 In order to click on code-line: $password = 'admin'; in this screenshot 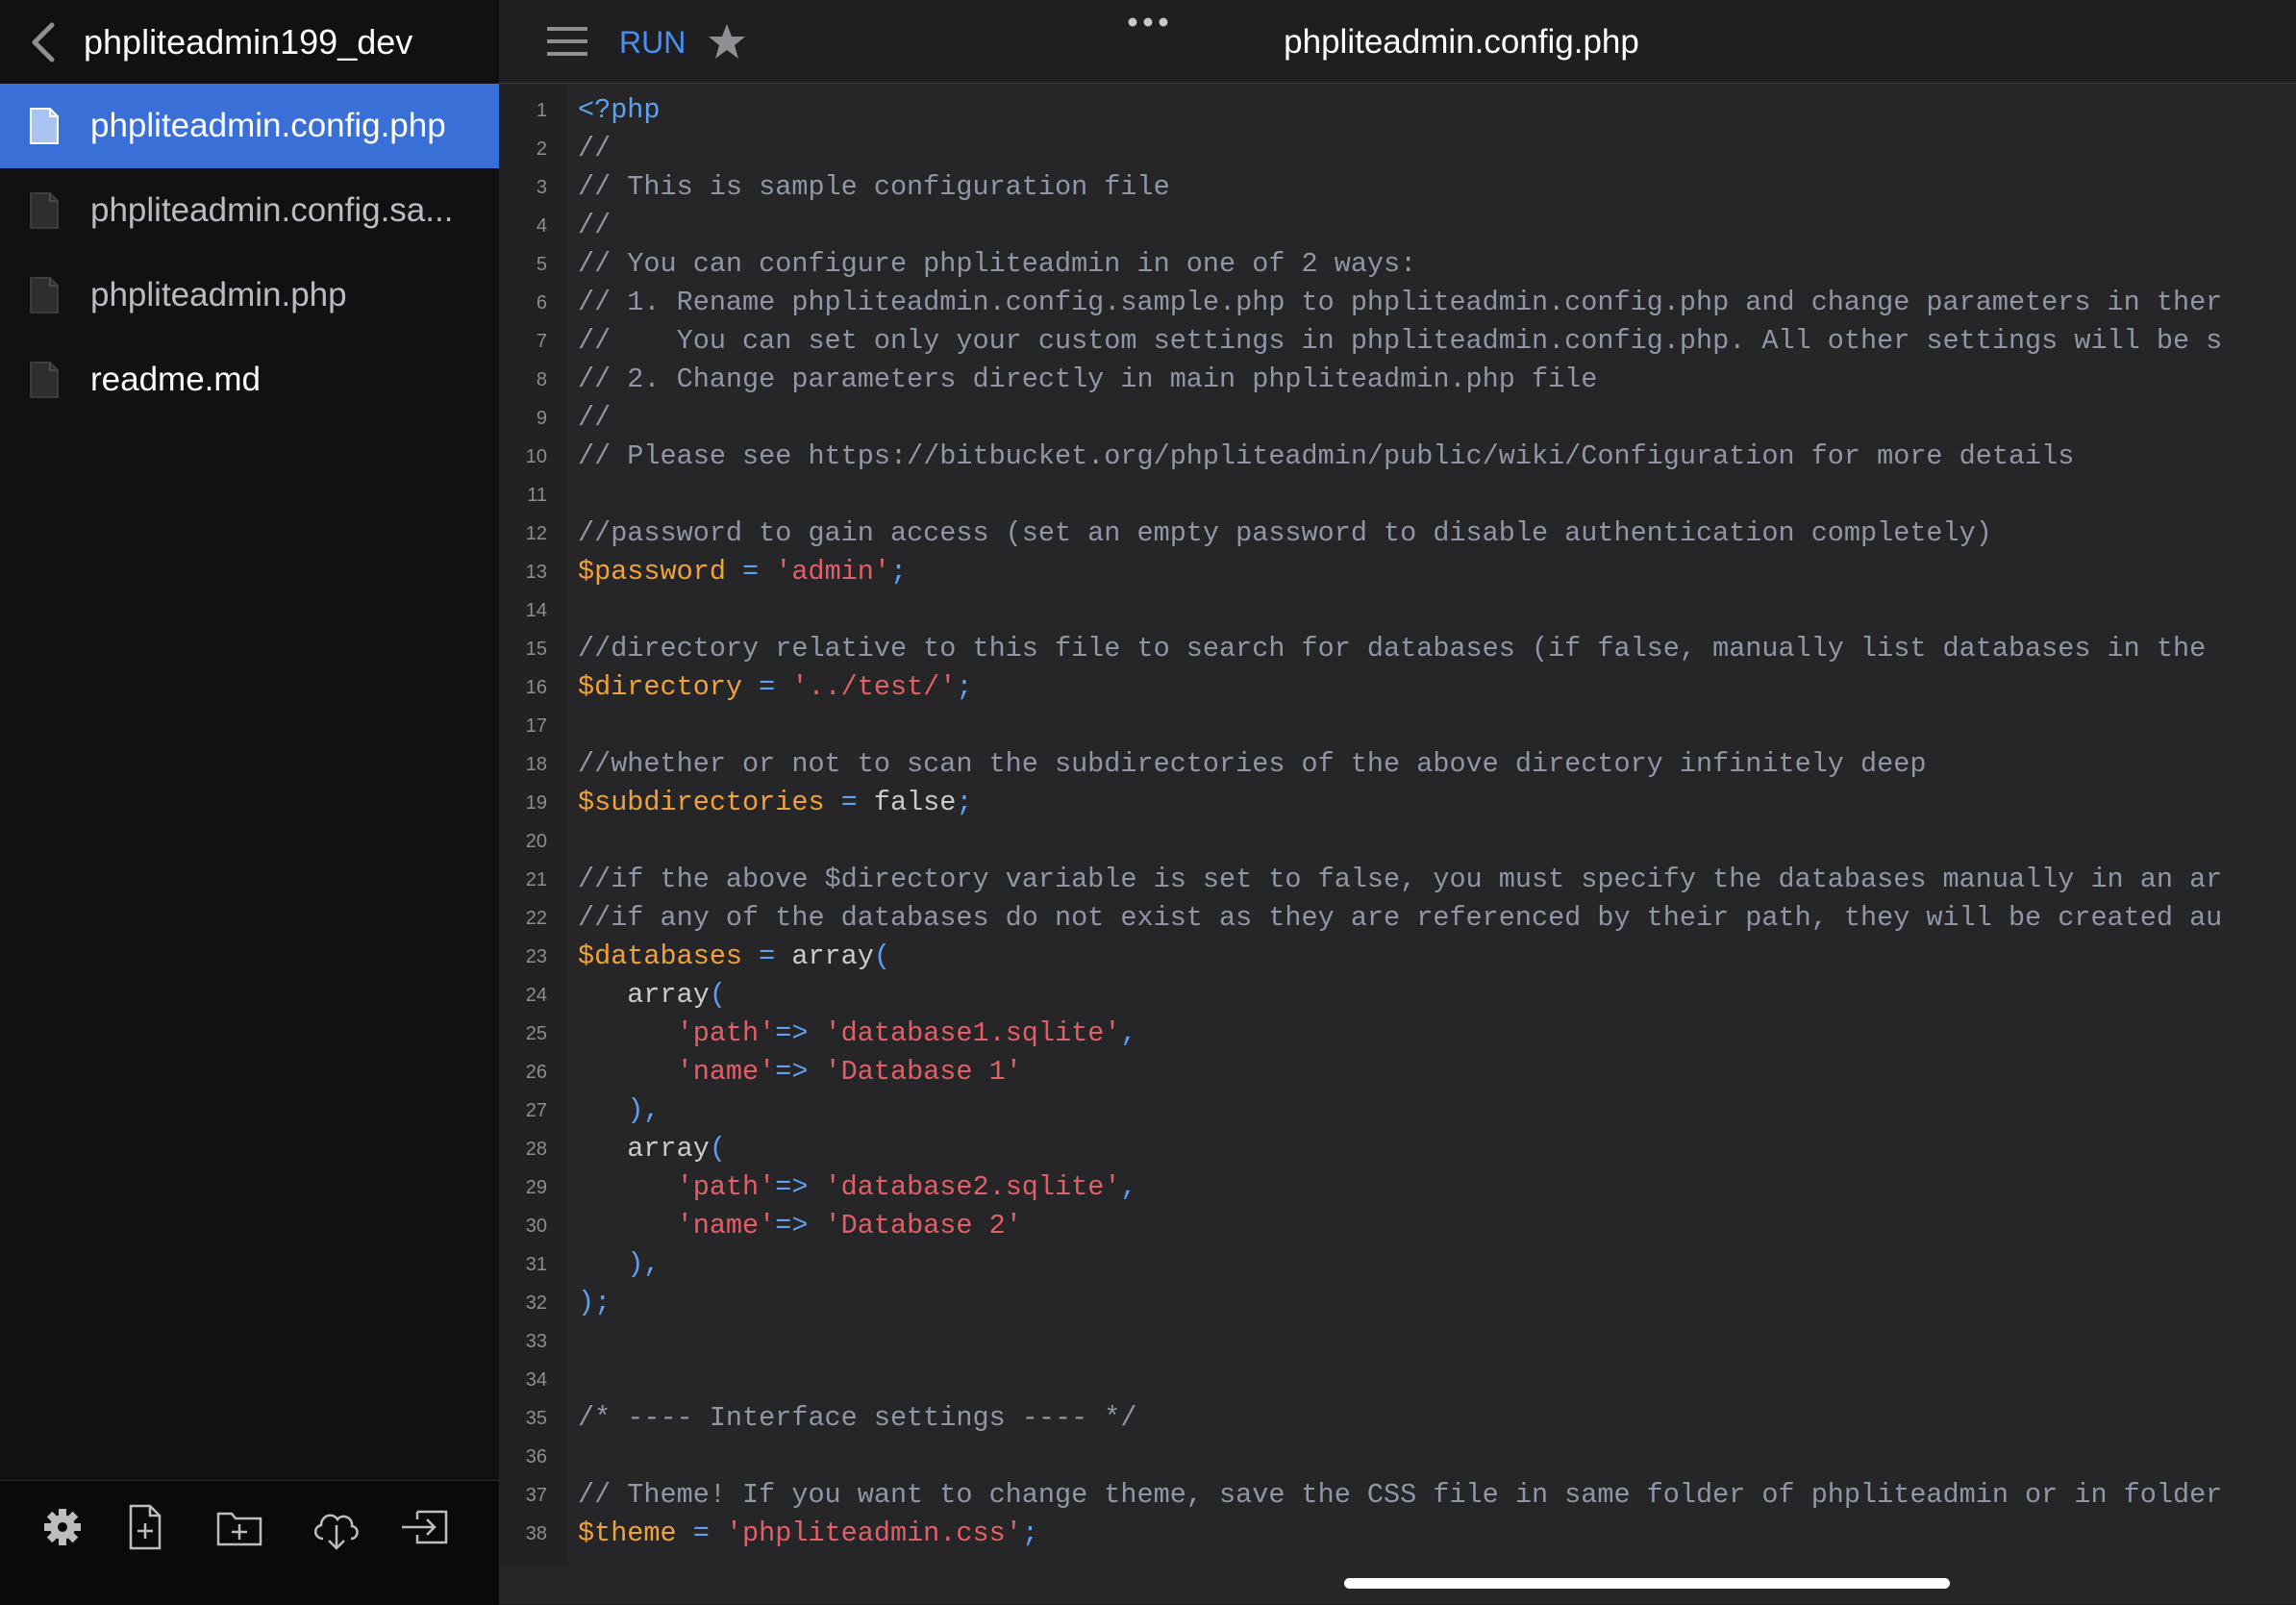, I will do `click(743, 572)`.